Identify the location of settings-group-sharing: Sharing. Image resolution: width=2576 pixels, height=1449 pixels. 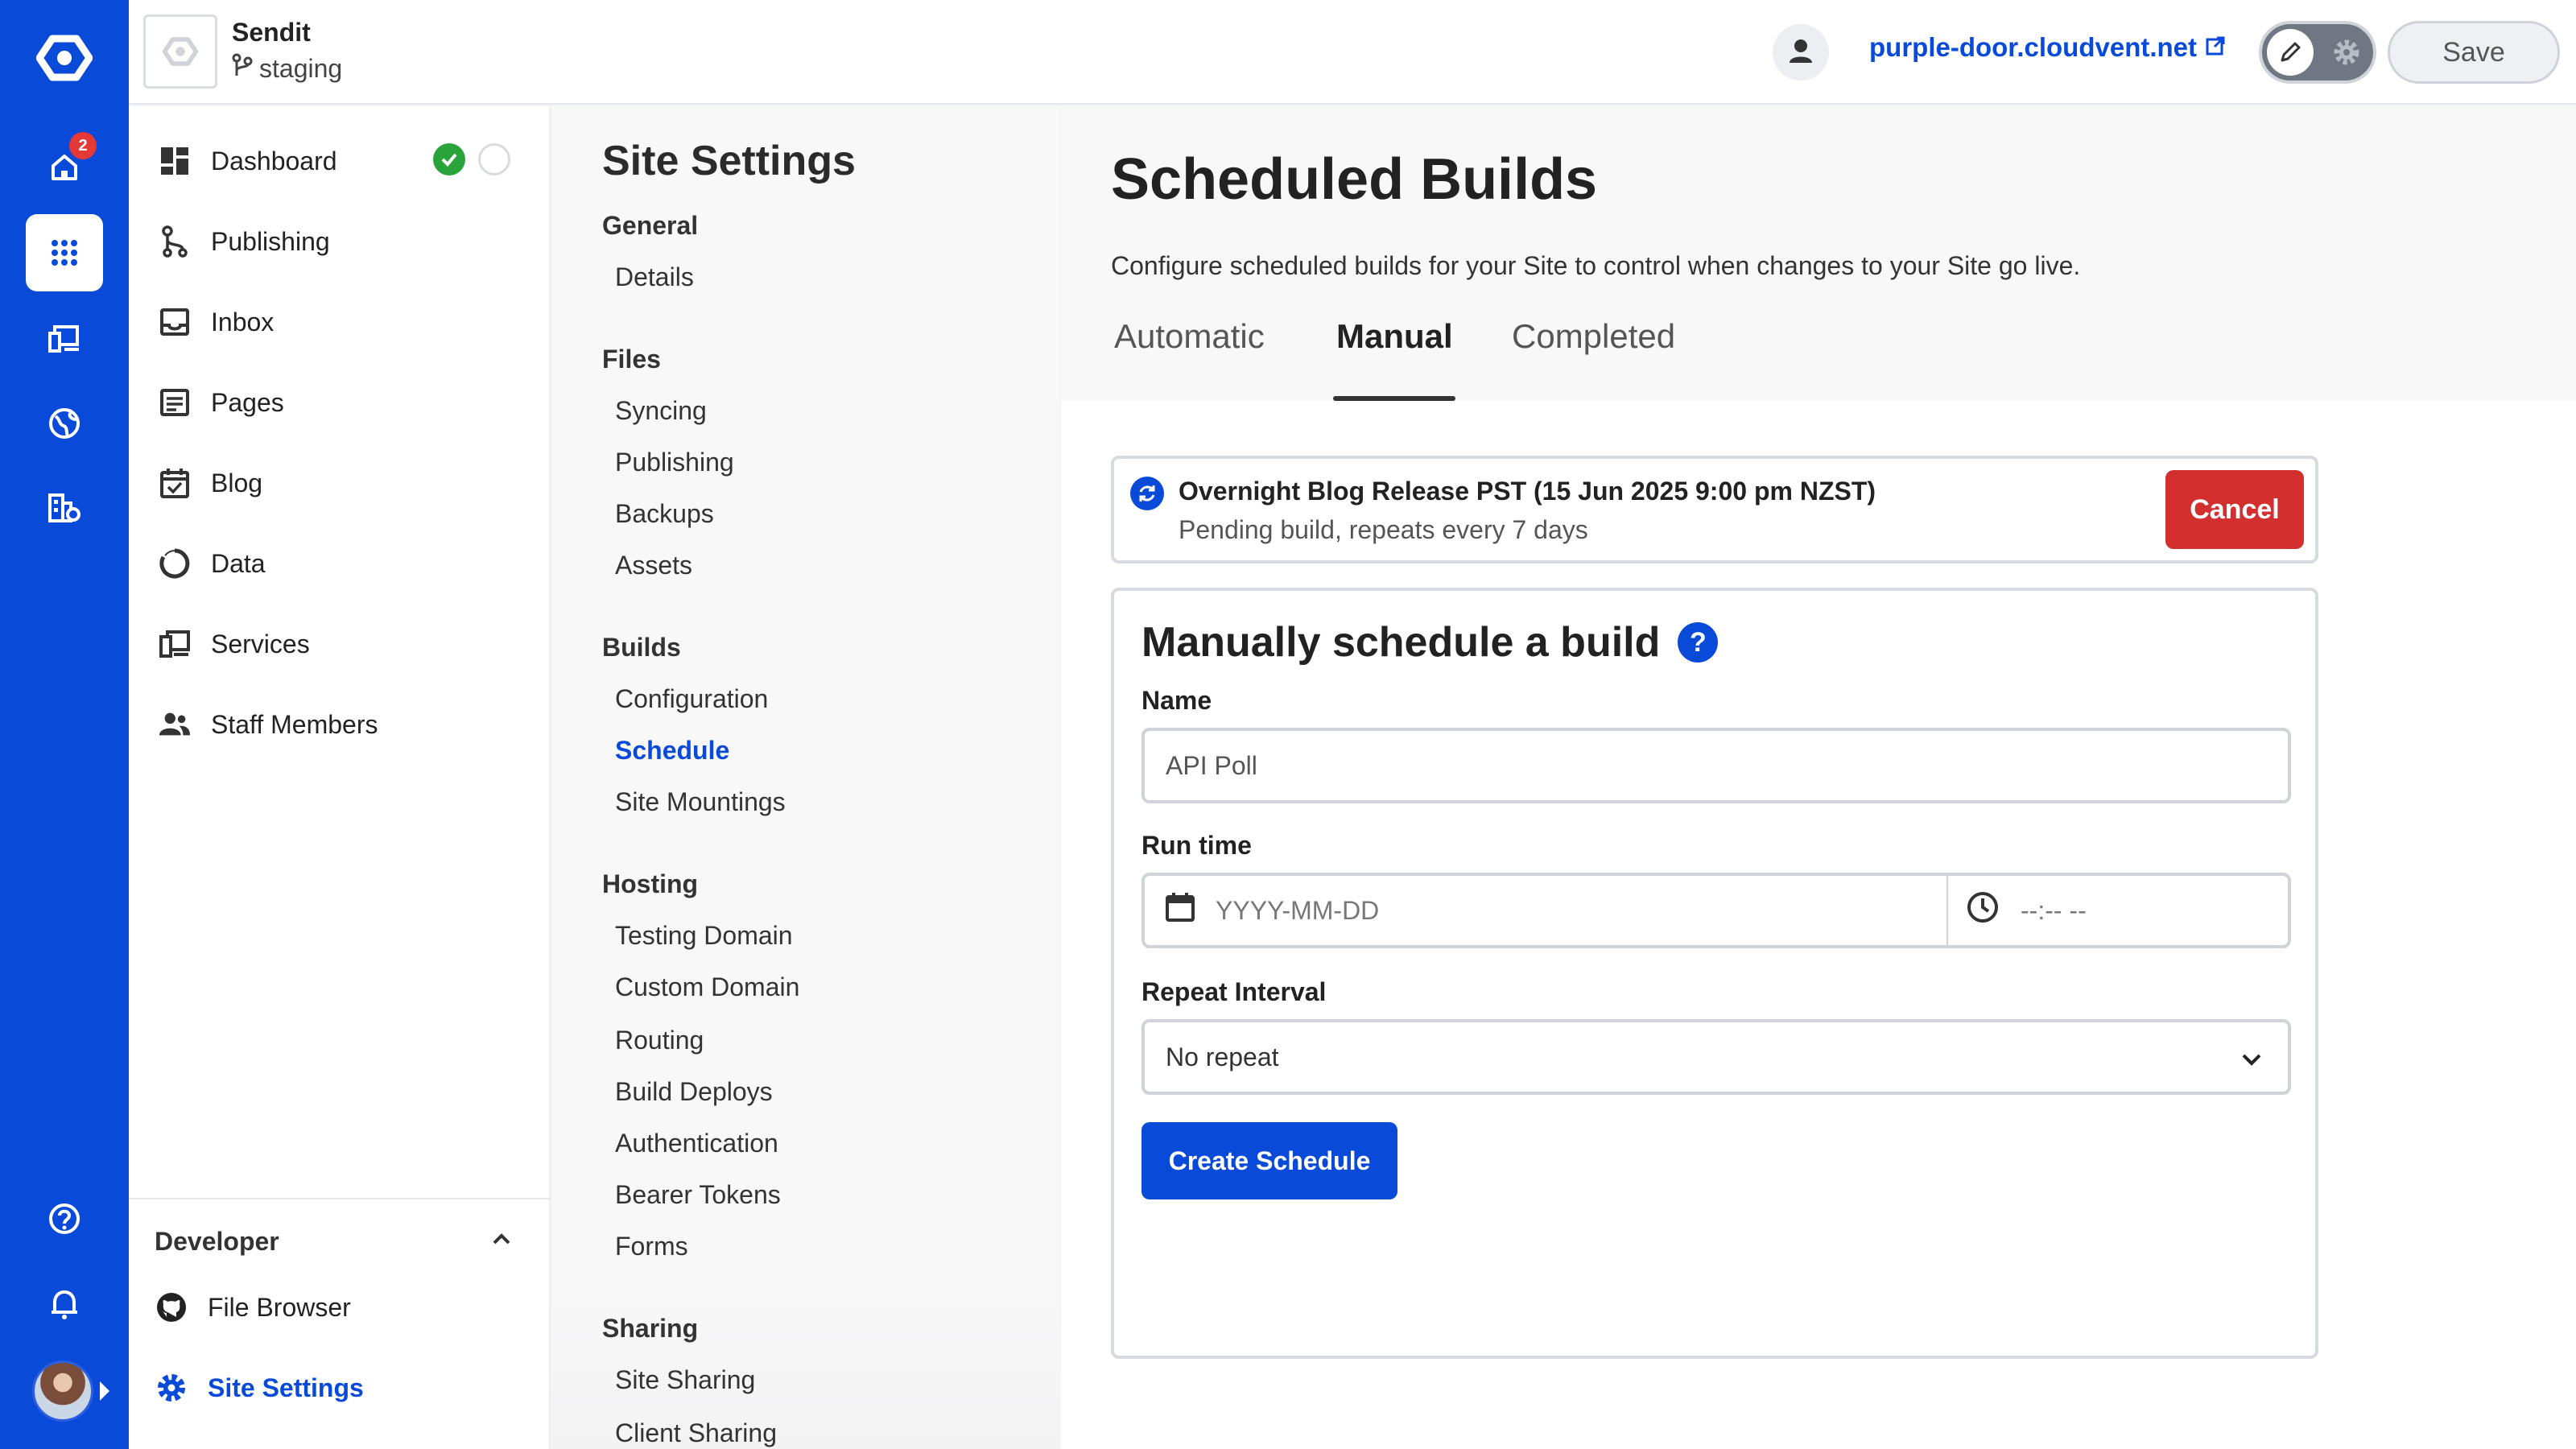
(650, 1328).